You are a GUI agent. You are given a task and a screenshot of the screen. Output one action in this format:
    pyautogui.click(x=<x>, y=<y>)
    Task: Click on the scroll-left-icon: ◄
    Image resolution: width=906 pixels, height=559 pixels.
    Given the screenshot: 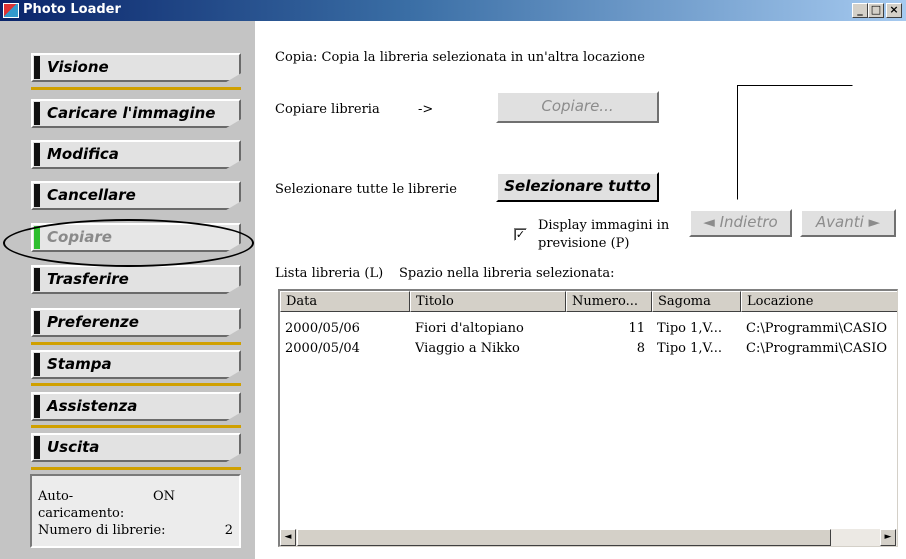 What is the action you would take?
    pyautogui.click(x=288, y=537)
    